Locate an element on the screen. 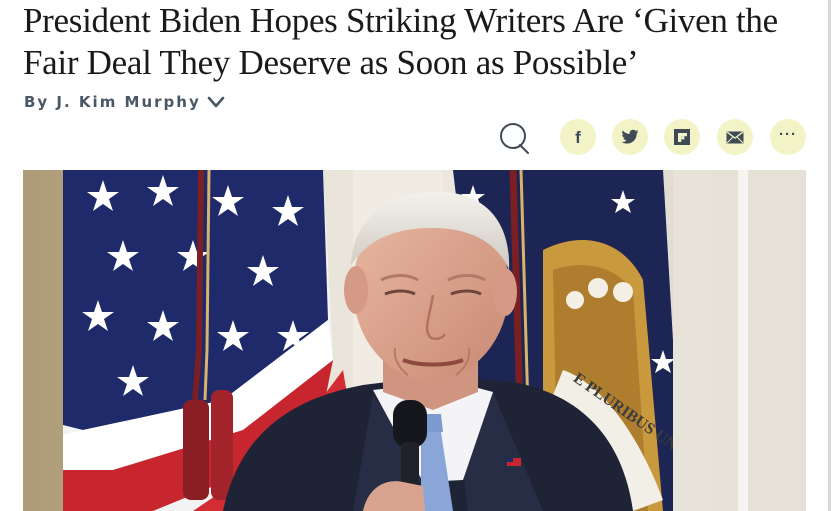 The image size is (831, 511). more-share-button: ··· is located at coordinates (788, 137).